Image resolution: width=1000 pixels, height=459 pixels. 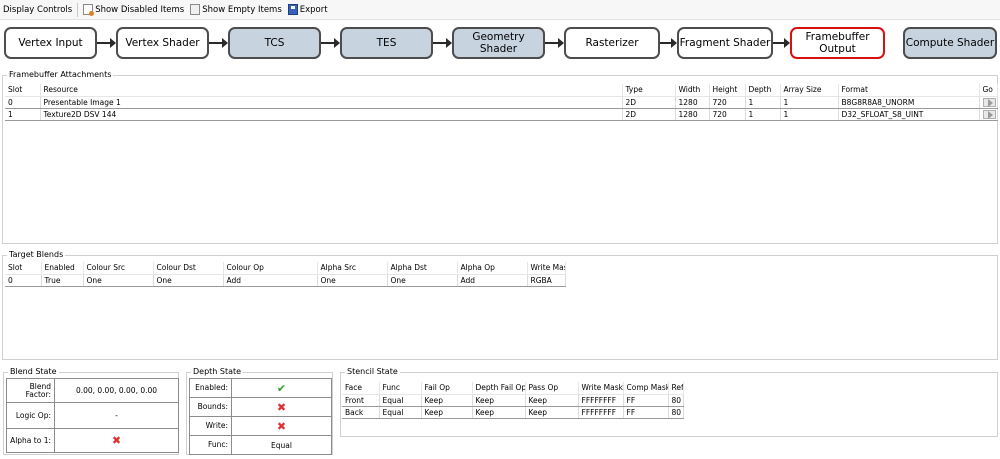 What do you see at coordinates (492, 268) in the screenshot?
I see `column-header: Alpha Op` at bounding box center [492, 268].